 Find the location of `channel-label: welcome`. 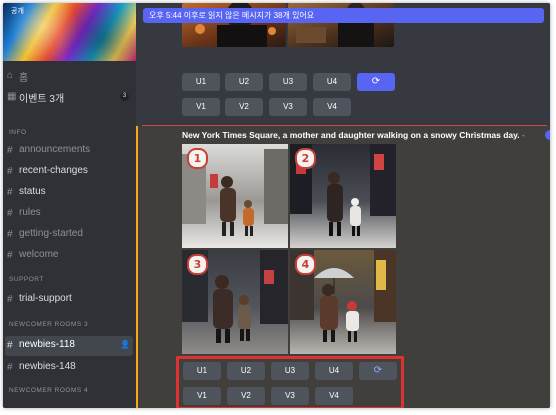

channel-label: welcome is located at coordinates (39, 254).